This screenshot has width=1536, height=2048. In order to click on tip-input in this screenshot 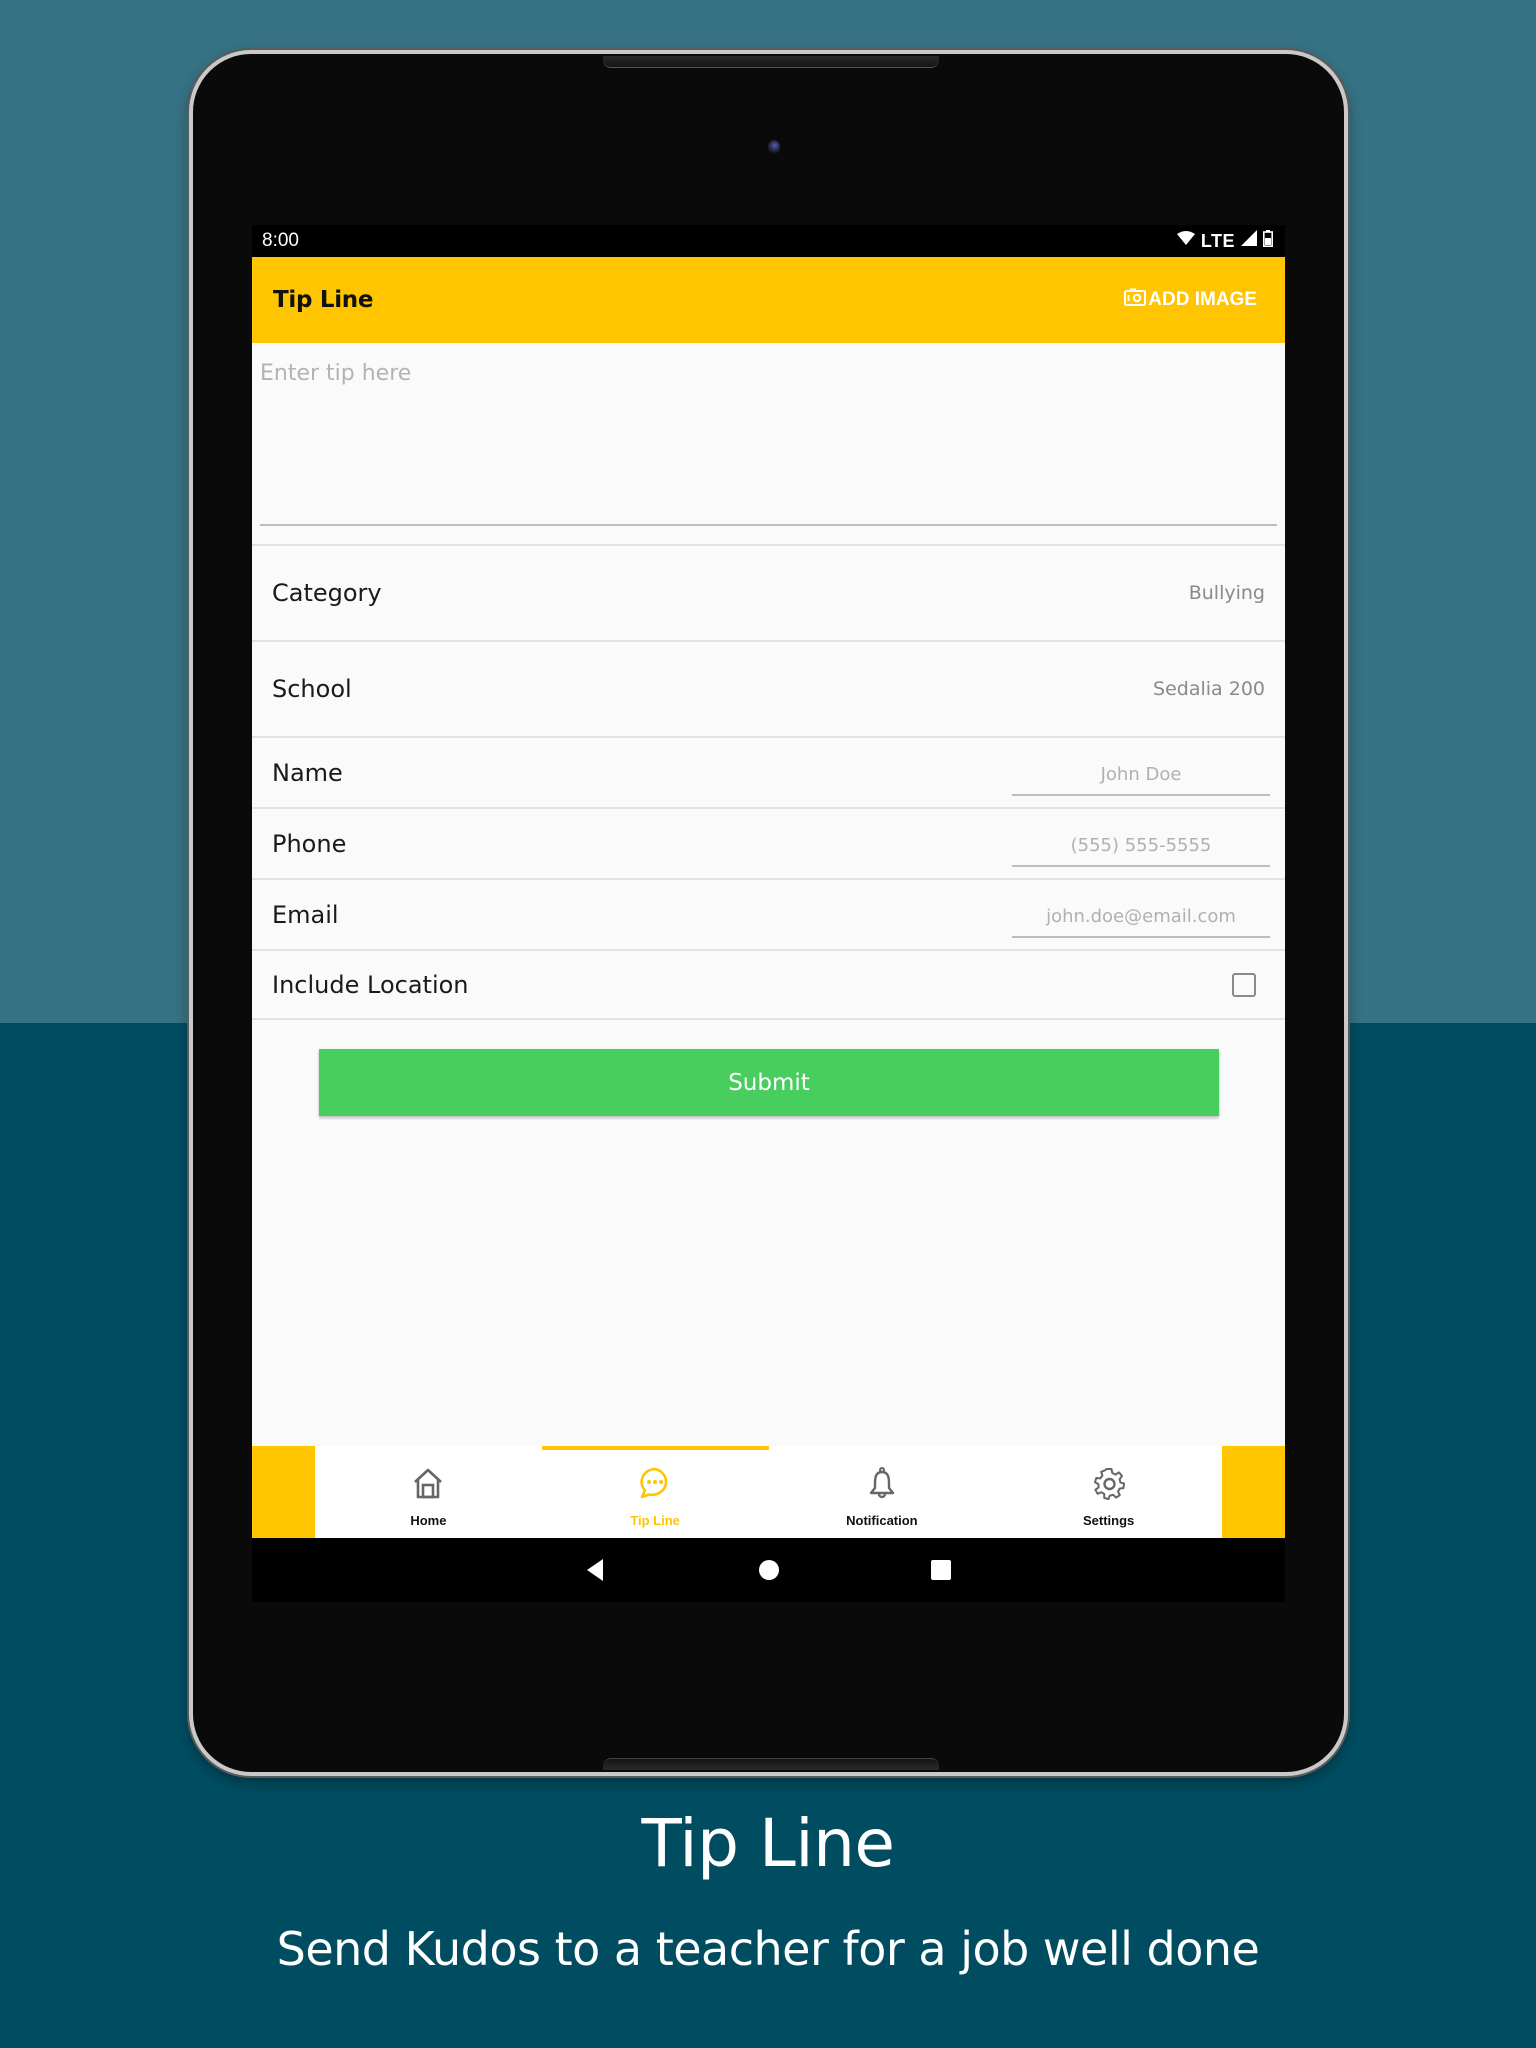, I will do `click(768, 433)`.